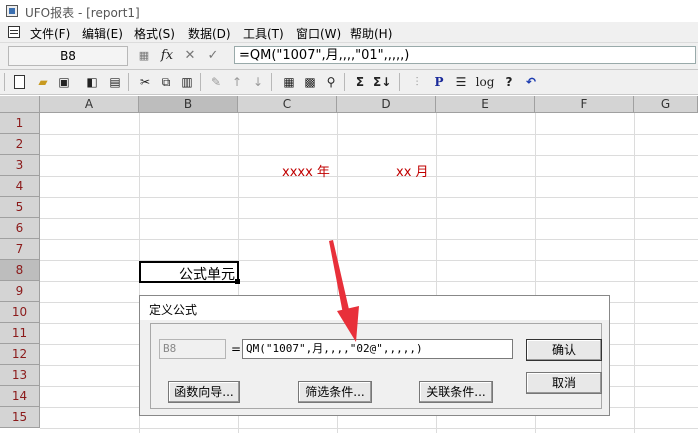 The width and height of the screenshot is (698, 433). Describe the element at coordinates (190, 56) in the screenshot. I see `cancel-icon: ✕` at that location.